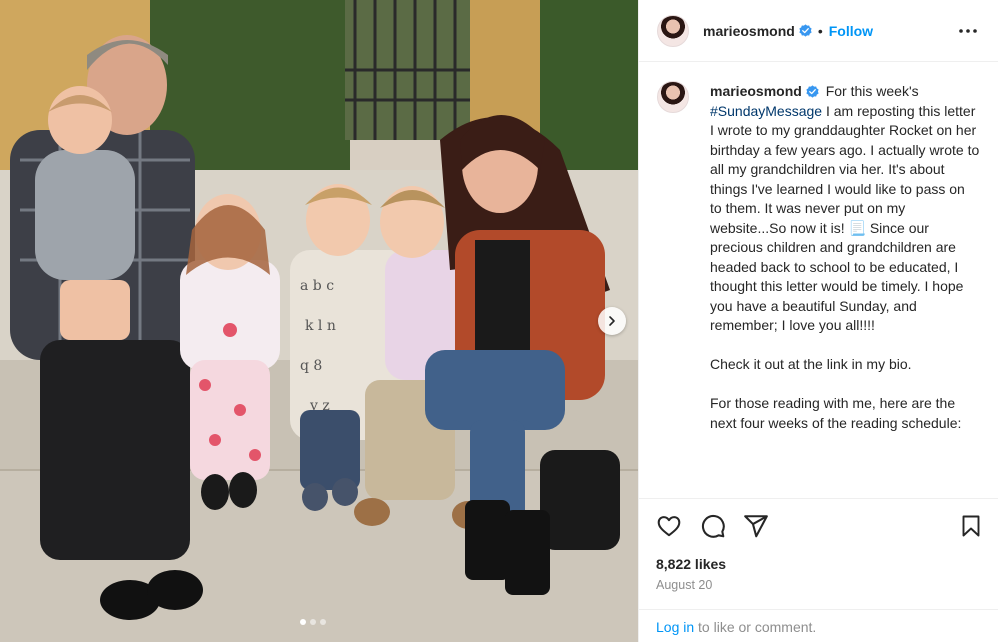  I want to click on hashtag-link: #SundayMessage, so click(766, 111).